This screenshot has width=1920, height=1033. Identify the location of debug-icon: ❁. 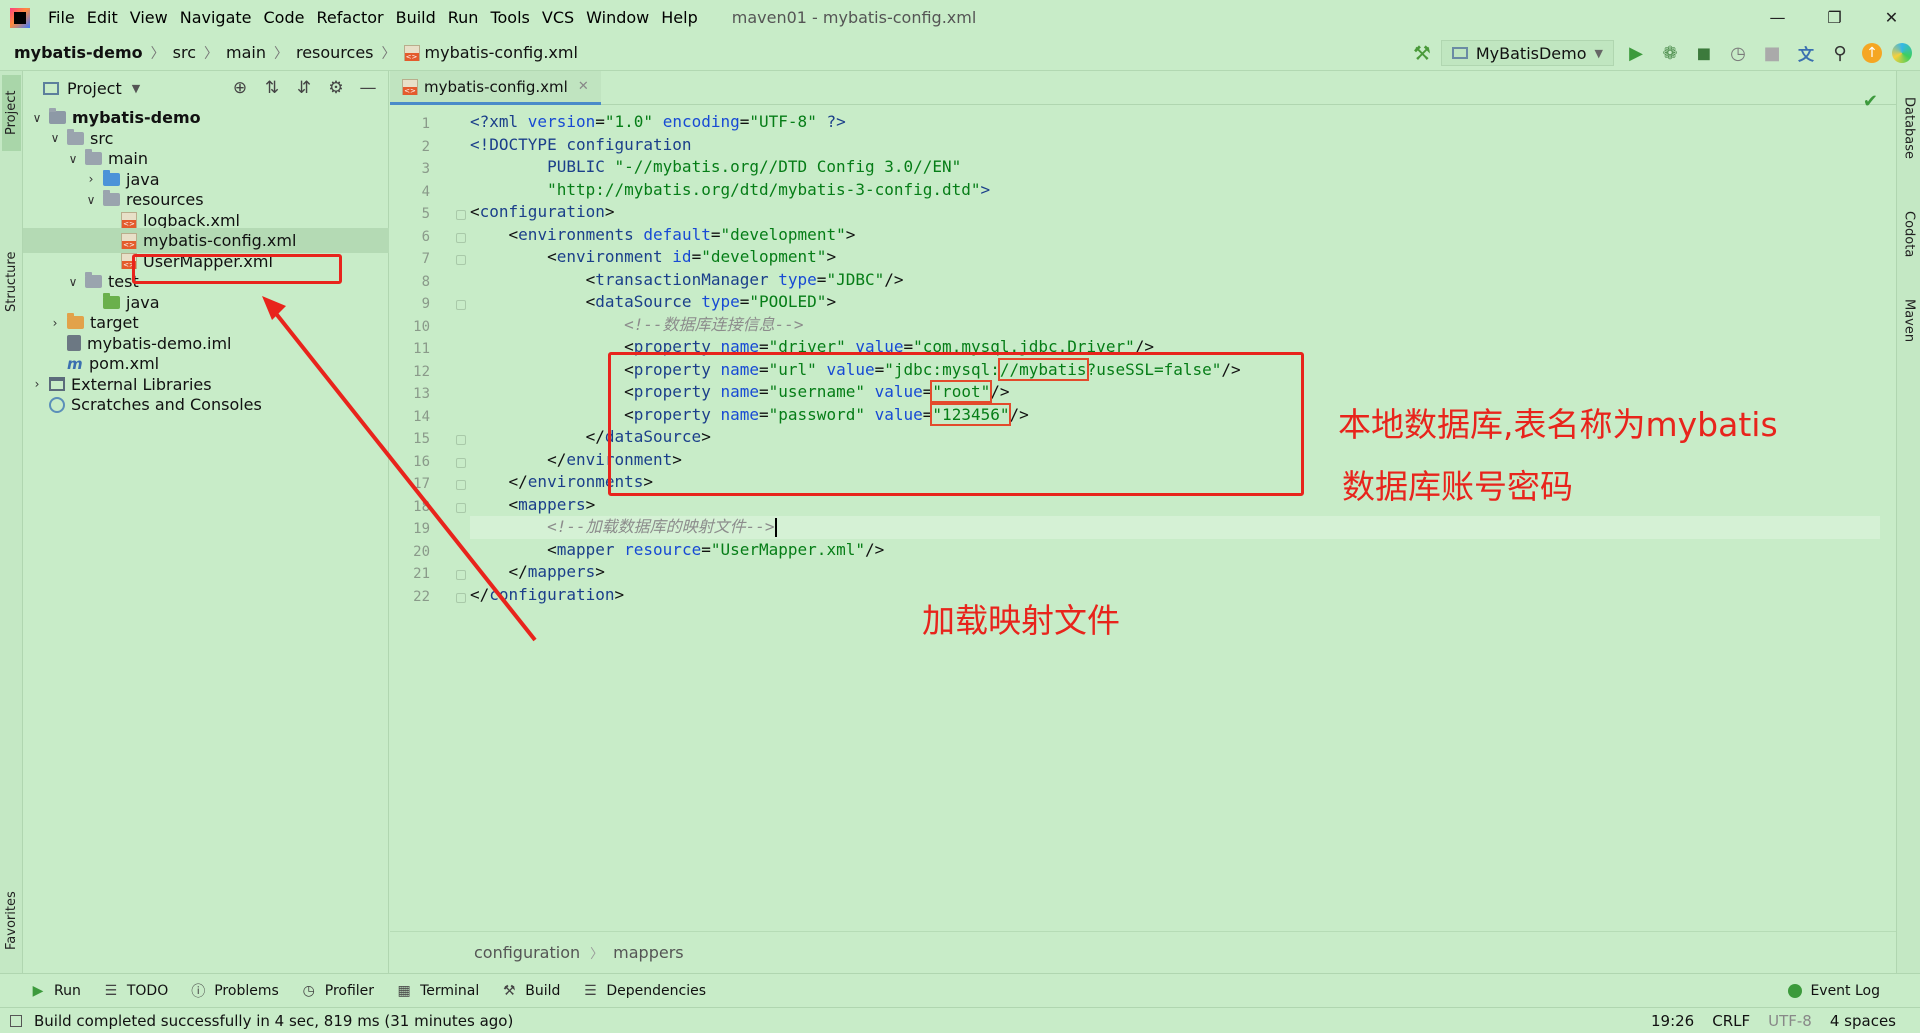
(1670, 53).